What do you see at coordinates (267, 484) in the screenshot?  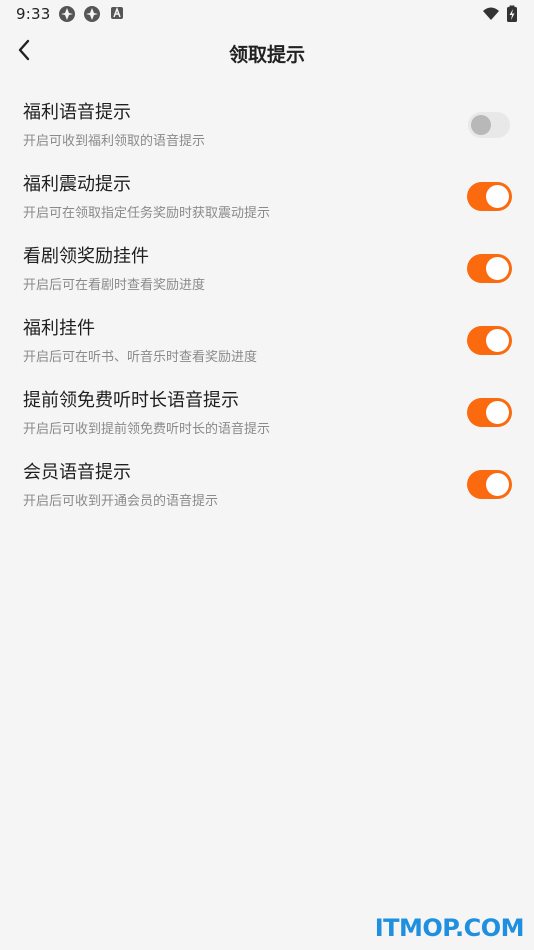 I see `setting-row-member-voice: 会员语音提示 开启后可收到开通会员的语音提示` at bounding box center [267, 484].